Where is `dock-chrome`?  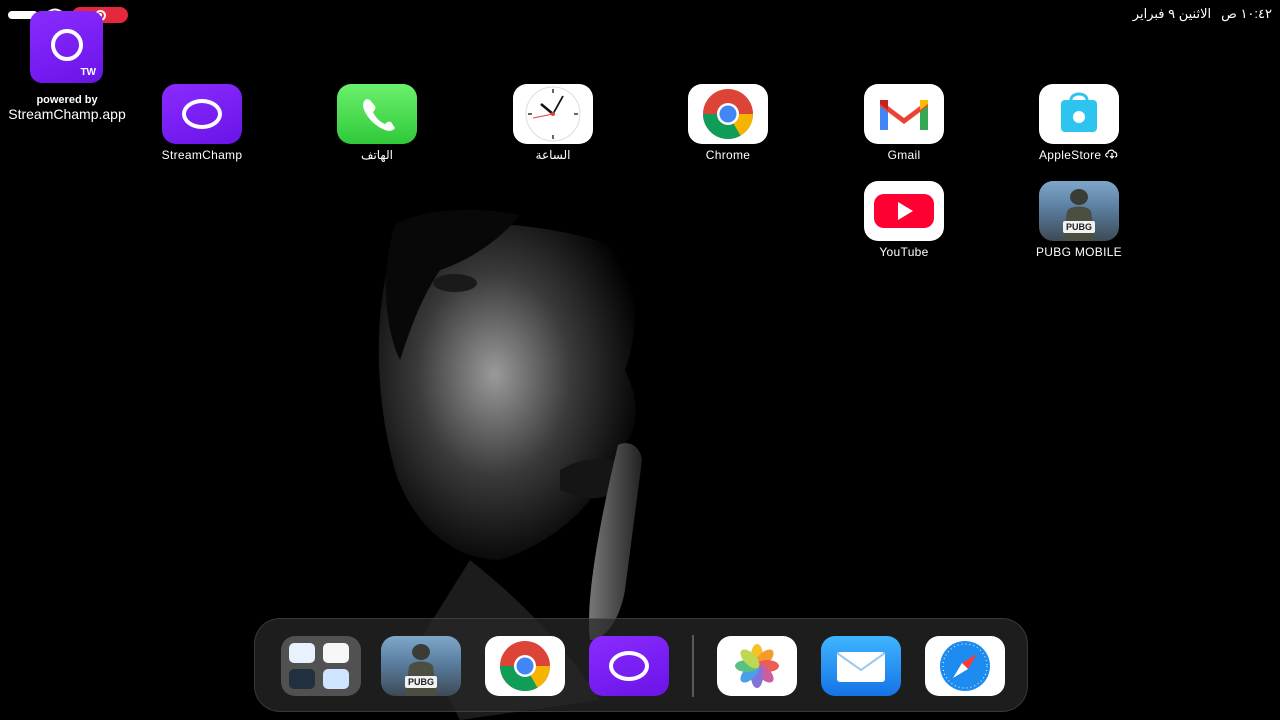 dock-chrome is located at coordinates (525, 666).